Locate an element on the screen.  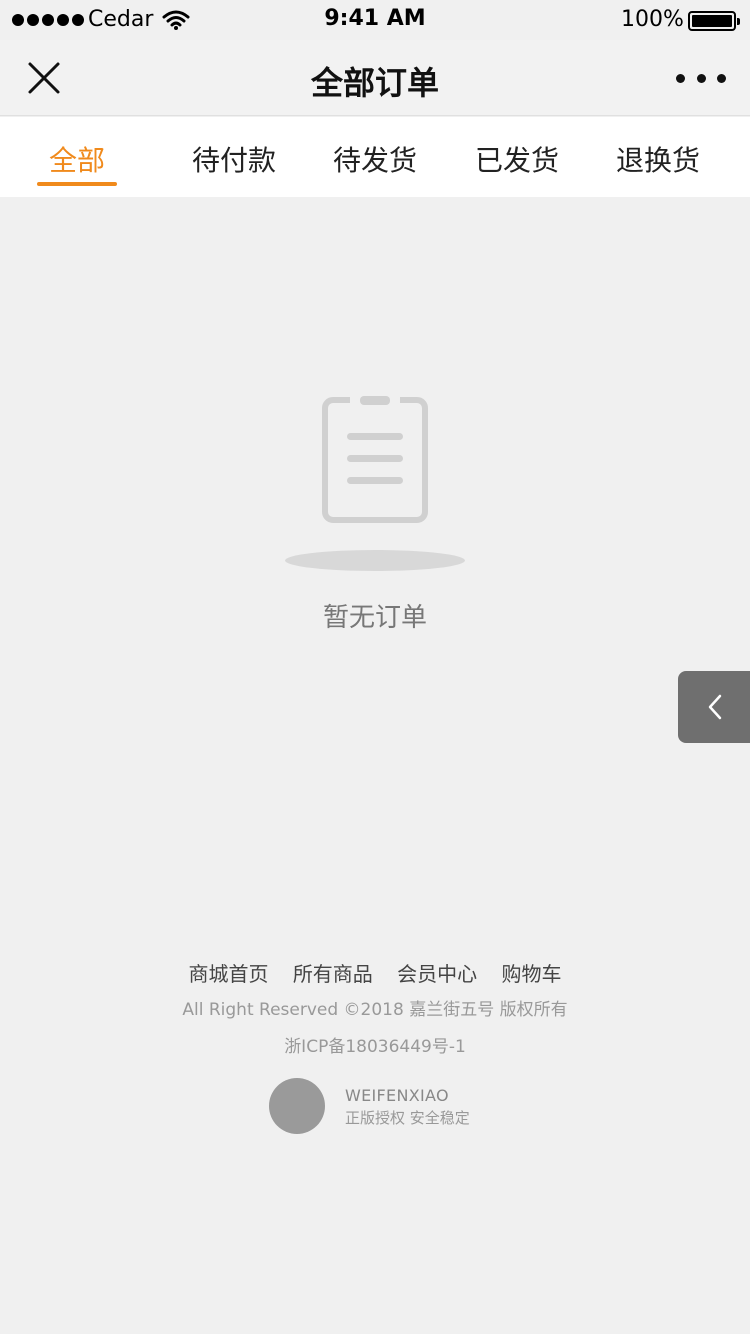
icon-shadow is located at coordinates (375, 560).